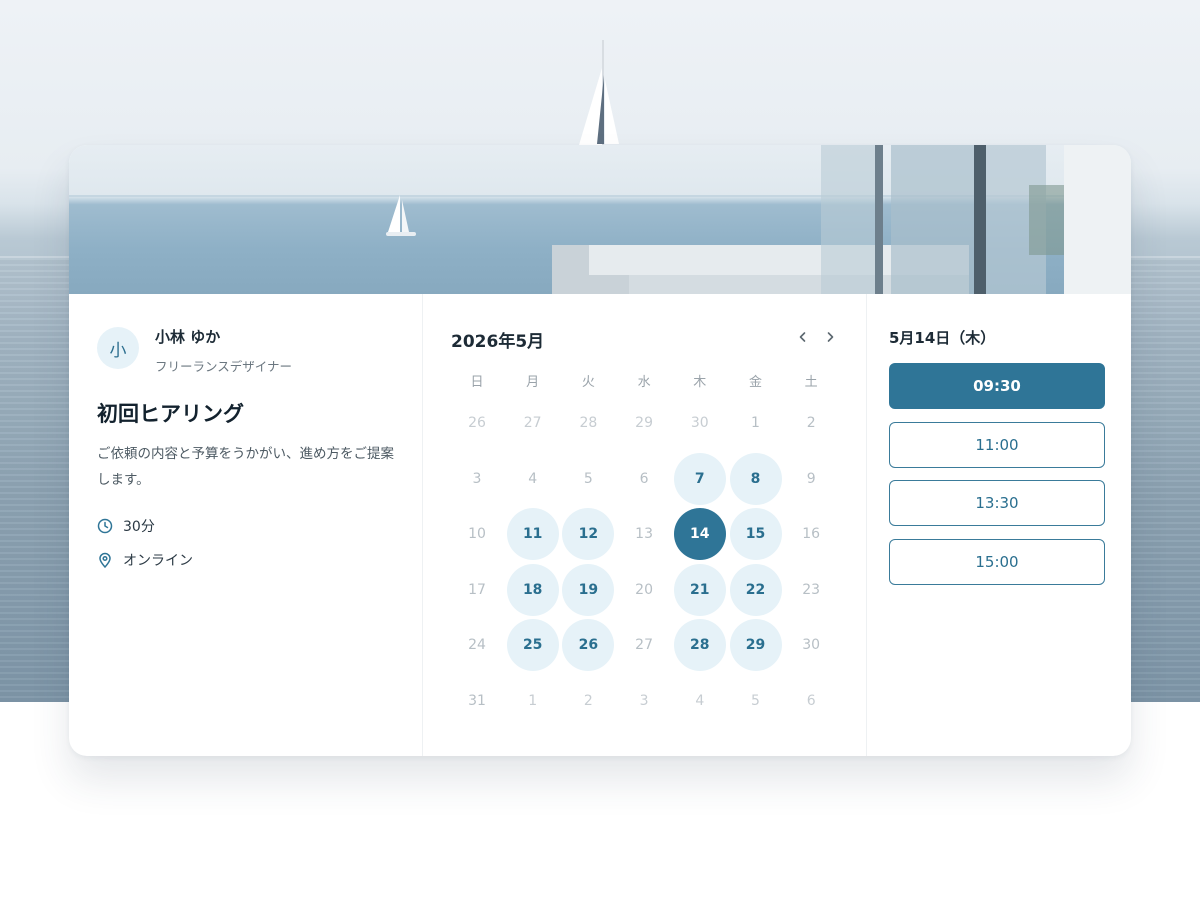  What do you see at coordinates (105, 560) in the screenshot?
I see `map-pin-icon` at bounding box center [105, 560].